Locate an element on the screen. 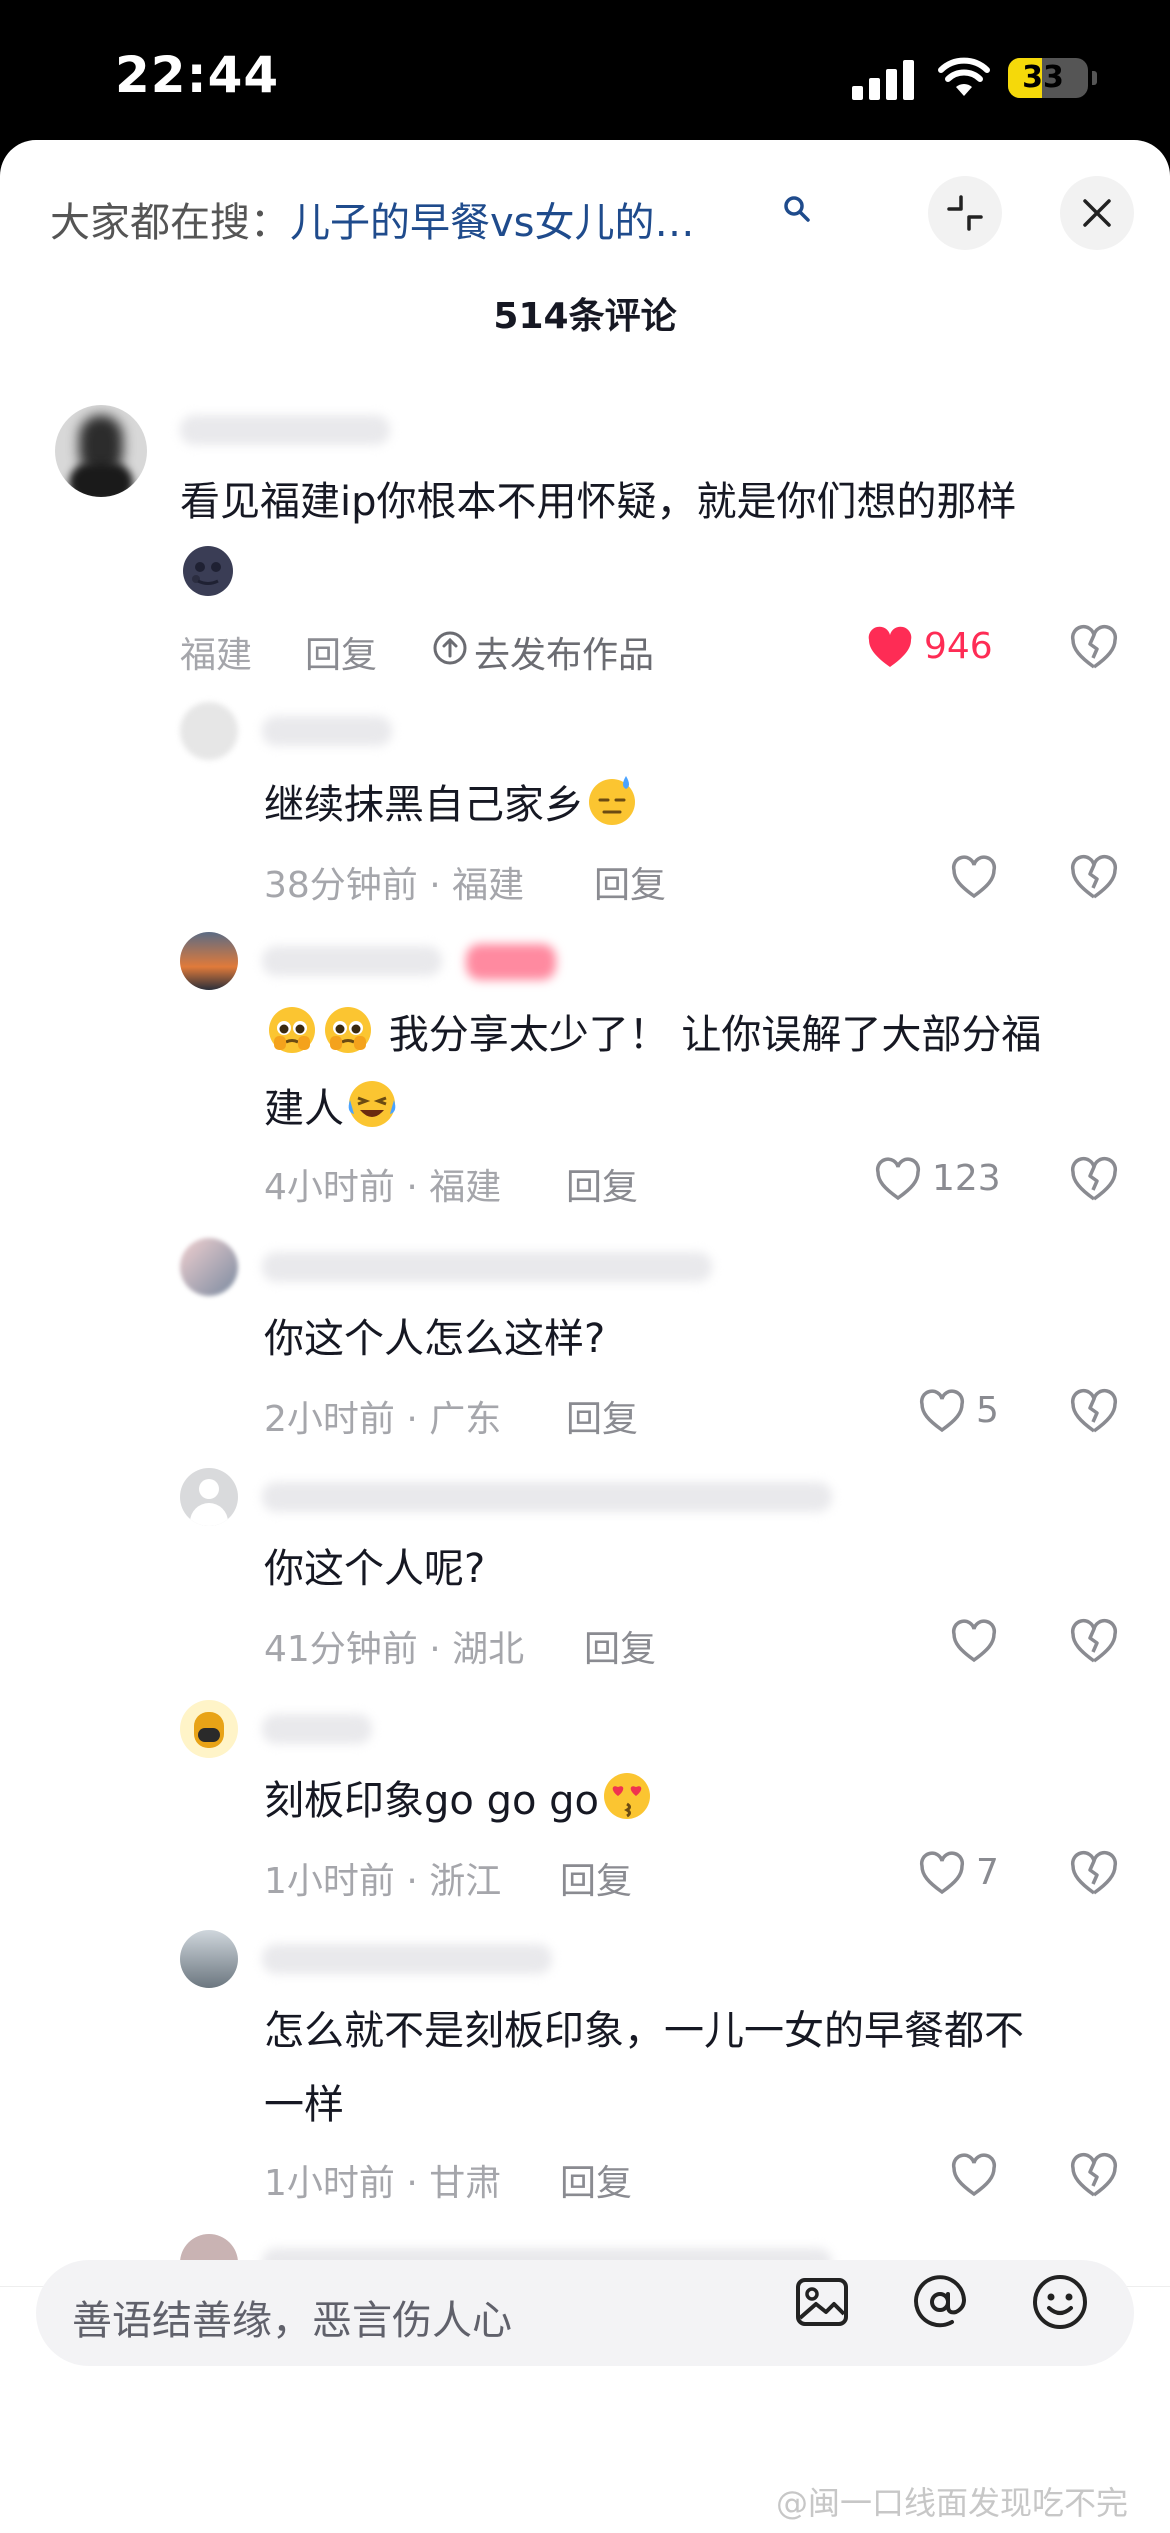  comment-meta: 4小时前 · 福建 is located at coordinates (383, 1187).